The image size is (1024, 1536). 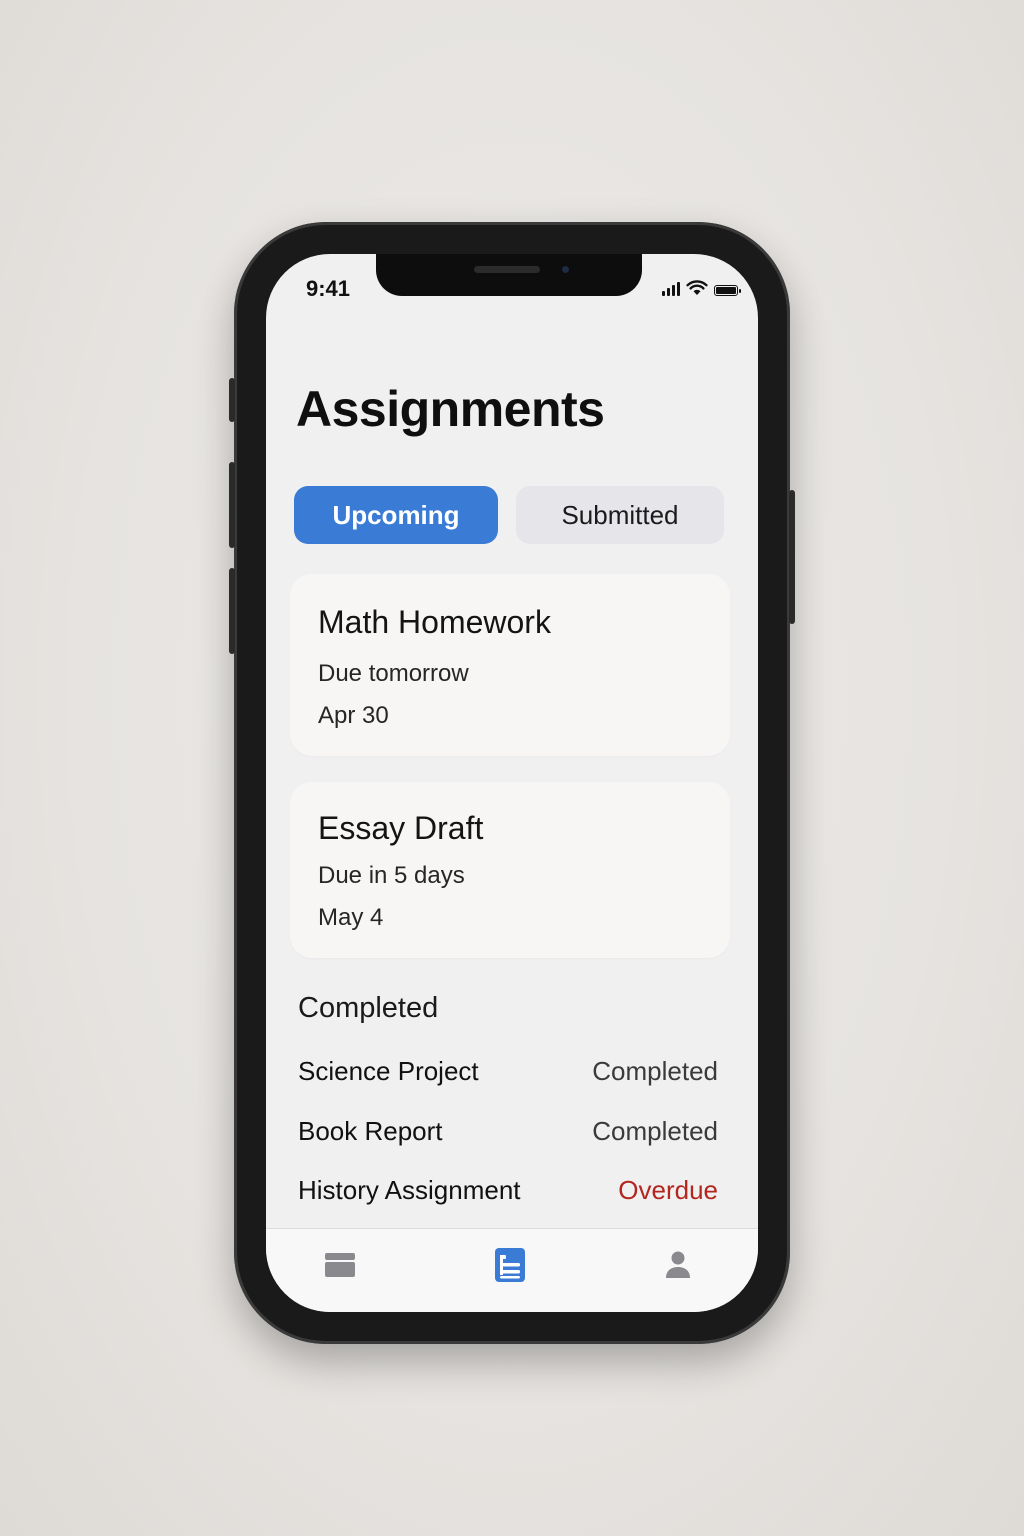 What do you see at coordinates (391, 875) in the screenshot?
I see `assignment-due-text: Due in 5 days` at bounding box center [391, 875].